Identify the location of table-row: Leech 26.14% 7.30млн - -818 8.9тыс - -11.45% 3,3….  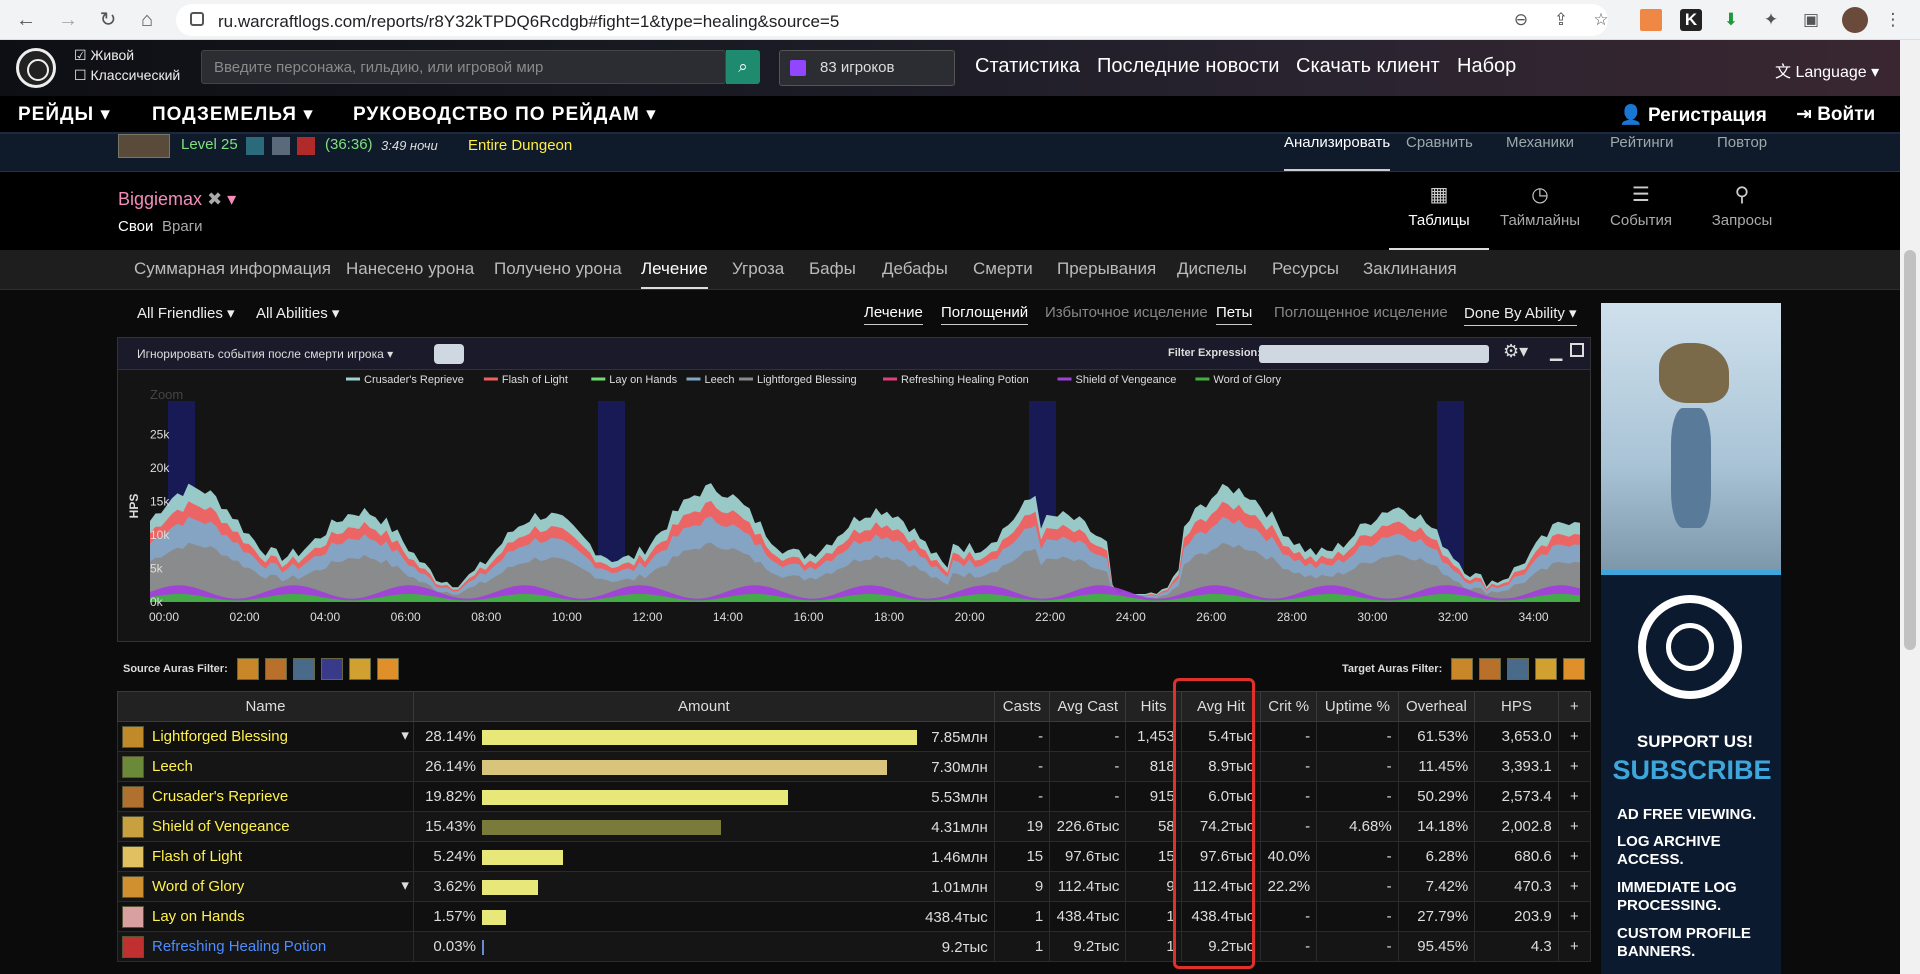
(854, 766).